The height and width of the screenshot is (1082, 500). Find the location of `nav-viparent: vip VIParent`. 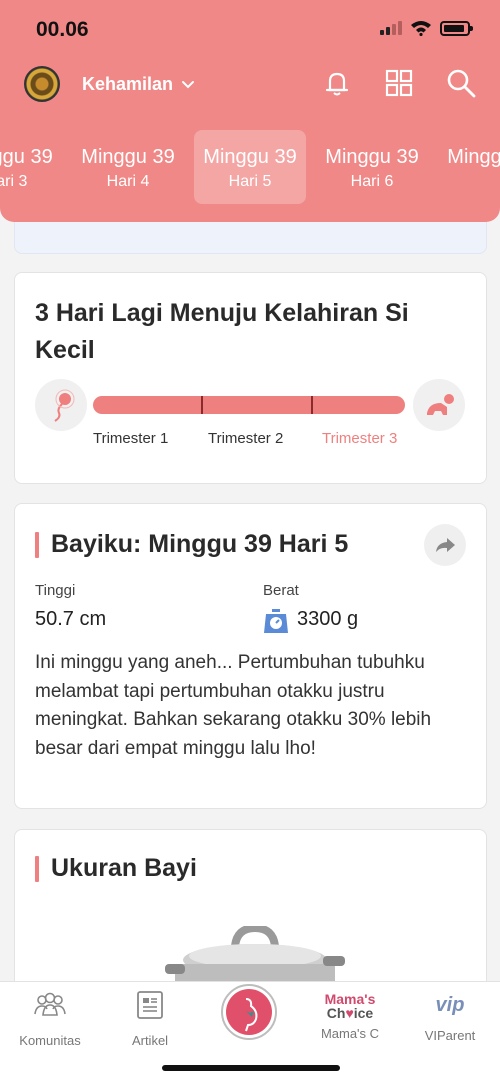

nav-viparent: vip VIParent is located at coordinates (450, 1015).